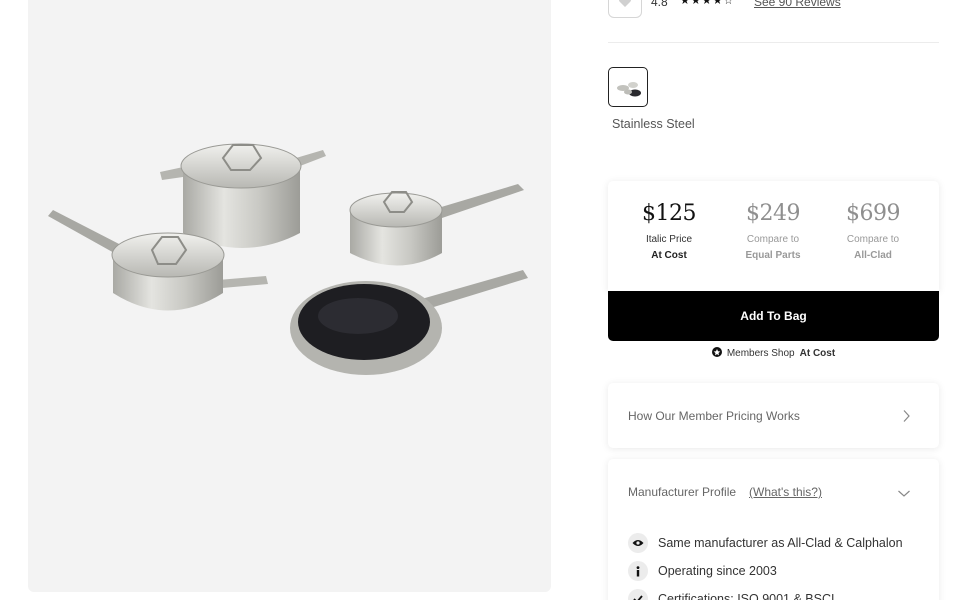  I want to click on variant-swatch-stainless-steel, so click(628, 87).